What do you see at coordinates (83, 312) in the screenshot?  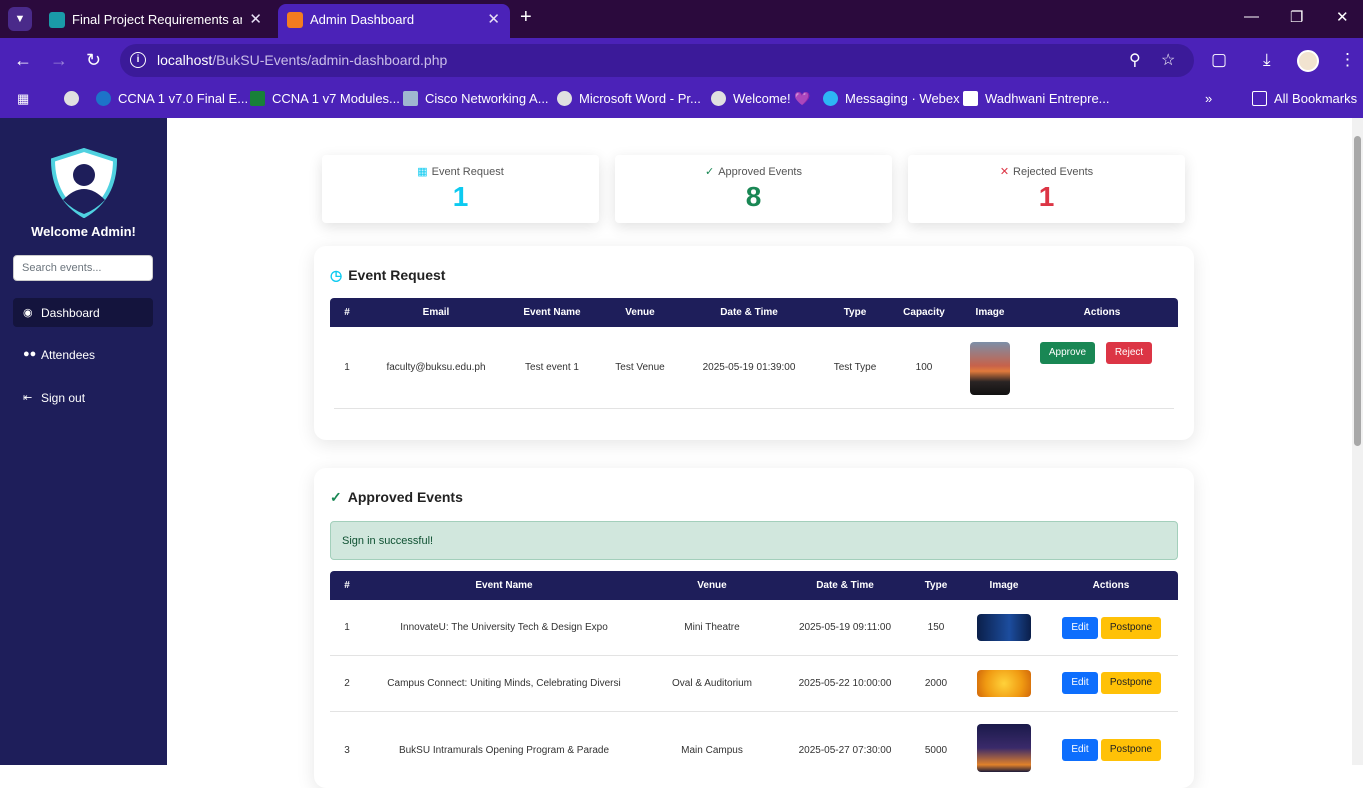 I see `sidebar-item-dashboard: ◉ Dashboard` at bounding box center [83, 312].